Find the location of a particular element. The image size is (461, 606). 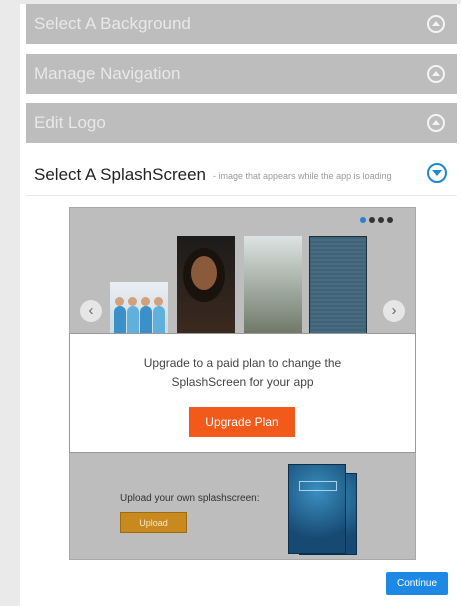

upgrade-message-line2: SplashScreen for your app is located at coordinates (242, 382).